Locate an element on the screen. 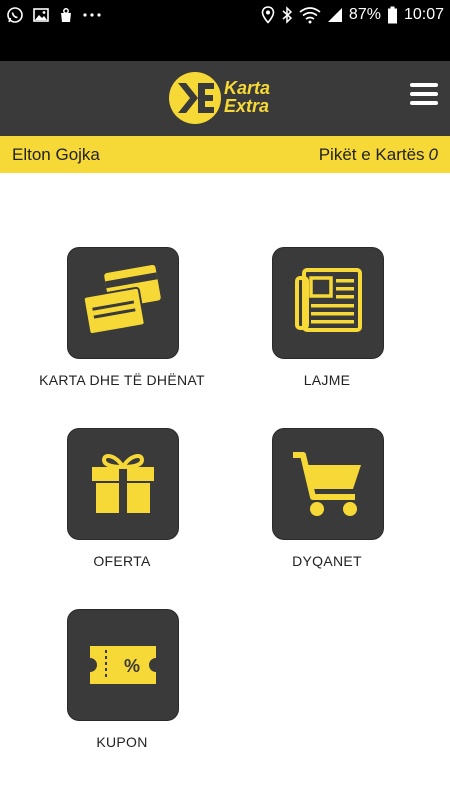 Image resolution: width=450 pixels, height=800 pixels. system-icons: 87% 10:07 is located at coordinates (352, 15).